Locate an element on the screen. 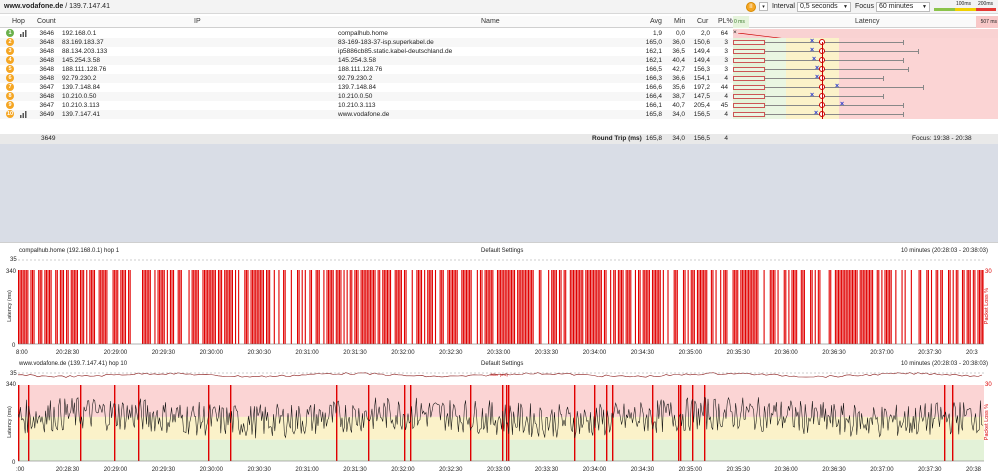  chart2-settings: Default Settings is located at coordinates (502, 364).